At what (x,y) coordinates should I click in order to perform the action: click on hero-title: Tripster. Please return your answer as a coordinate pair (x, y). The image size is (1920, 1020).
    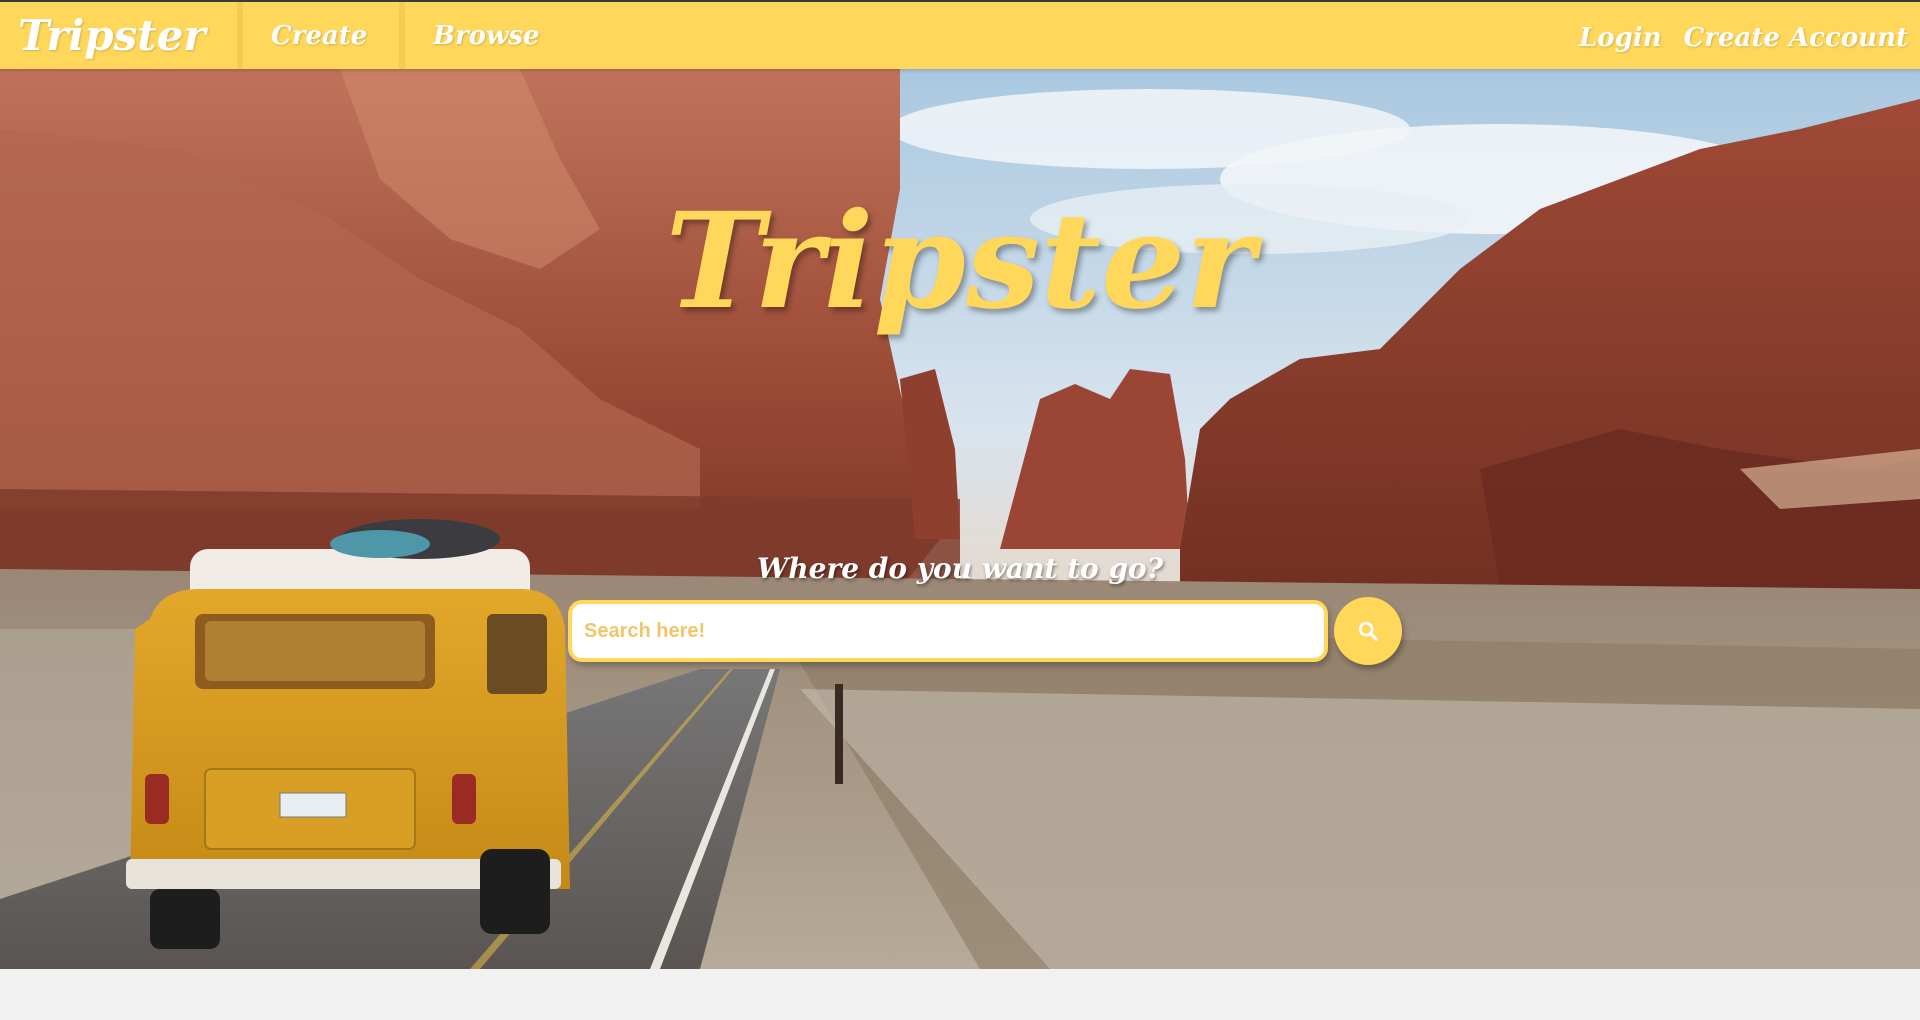
    Looking at the image, I should click on (960, 261).